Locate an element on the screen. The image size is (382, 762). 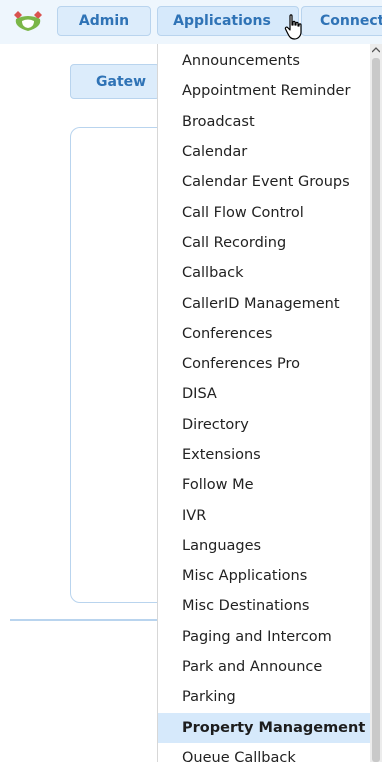
menu-item: Announcements is located at coordinates (264, 61).